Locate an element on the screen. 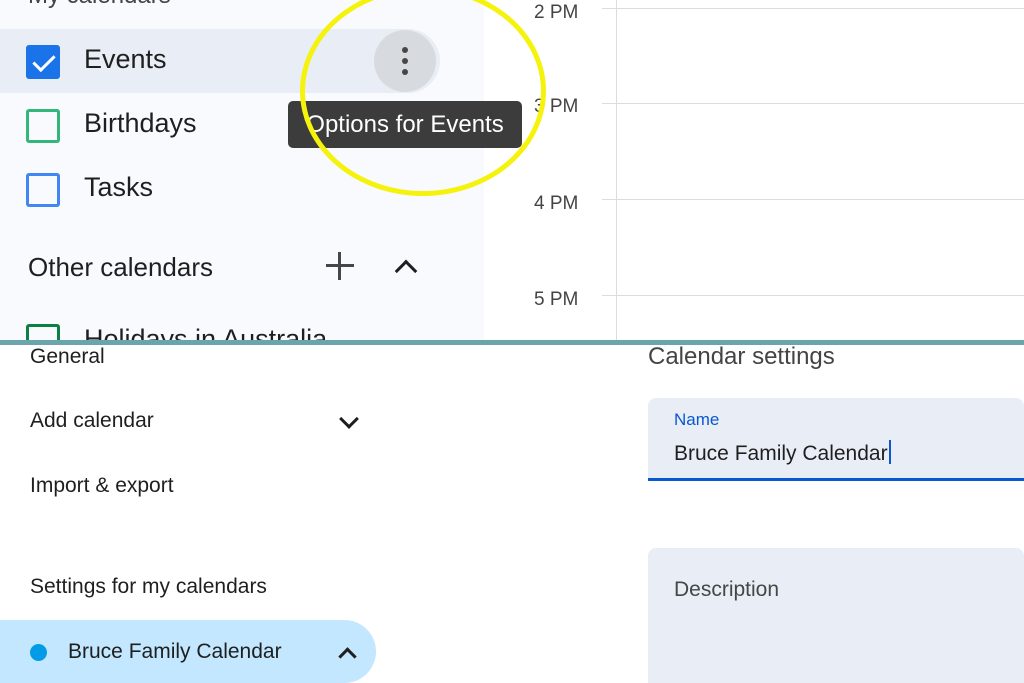  calendar-item-label: Events is located at coordinates (125, 59).